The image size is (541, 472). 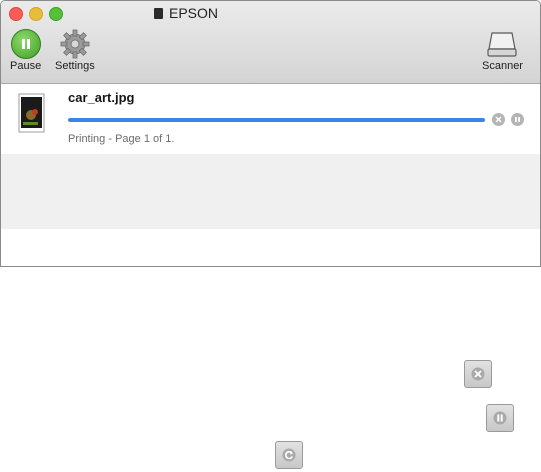 I want to click on gear-icon, so click(x=75, y=44).